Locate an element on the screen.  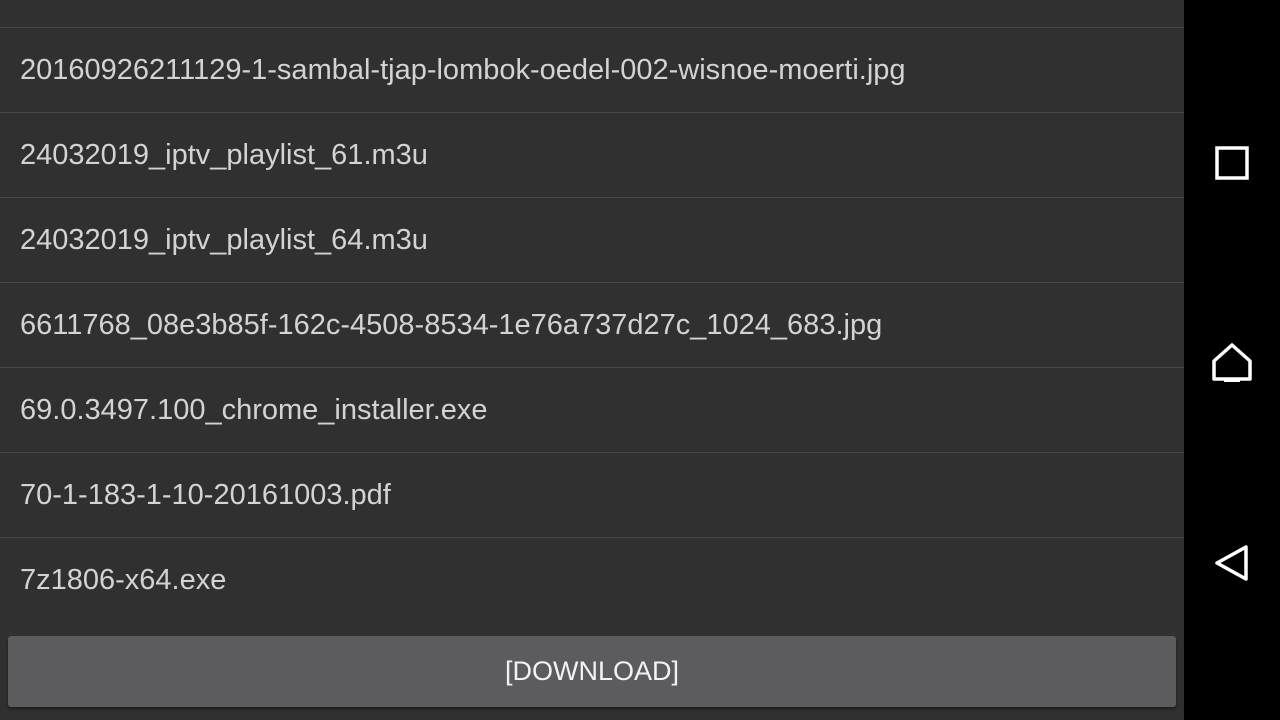
list-item: 24032019_iptv_playlist_61.m3u is located at coordinates (592, 155).